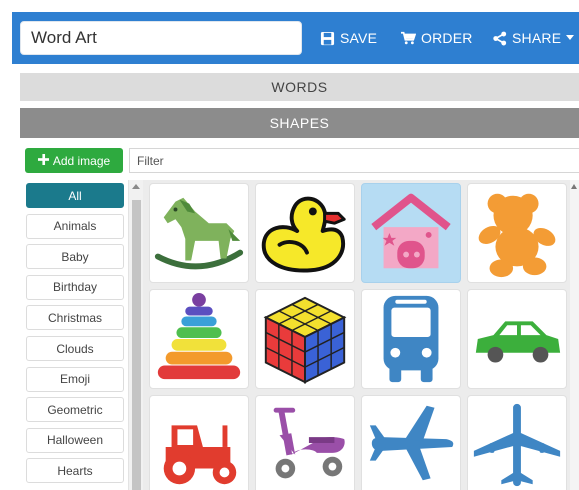 Image resolution: width=579 pixels, height=490 pixels. What do you see at coordinates (75, 195) in the screenshot?
I see `category-item-all: All` at bounding box center [75, 195].